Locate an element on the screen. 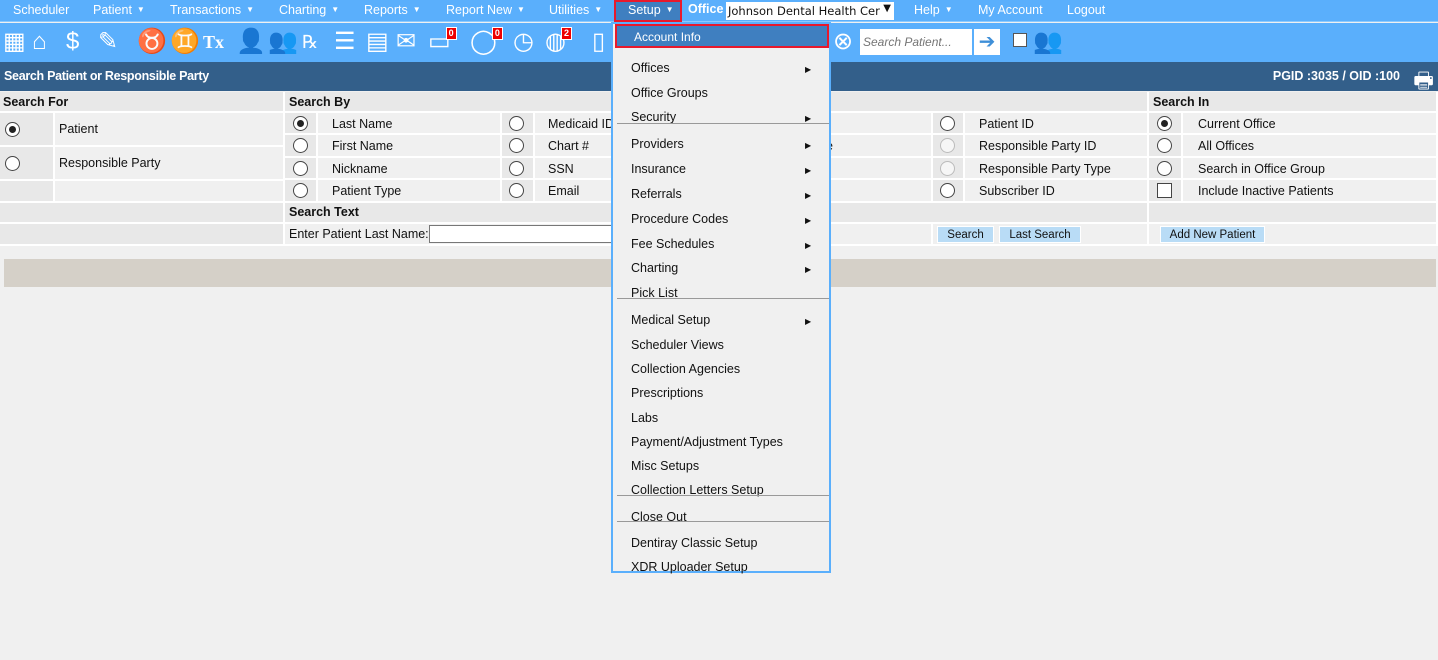 This screenshot has width=1438, height=660. home-icon: ⌂ is located at coordinates (39, 42).